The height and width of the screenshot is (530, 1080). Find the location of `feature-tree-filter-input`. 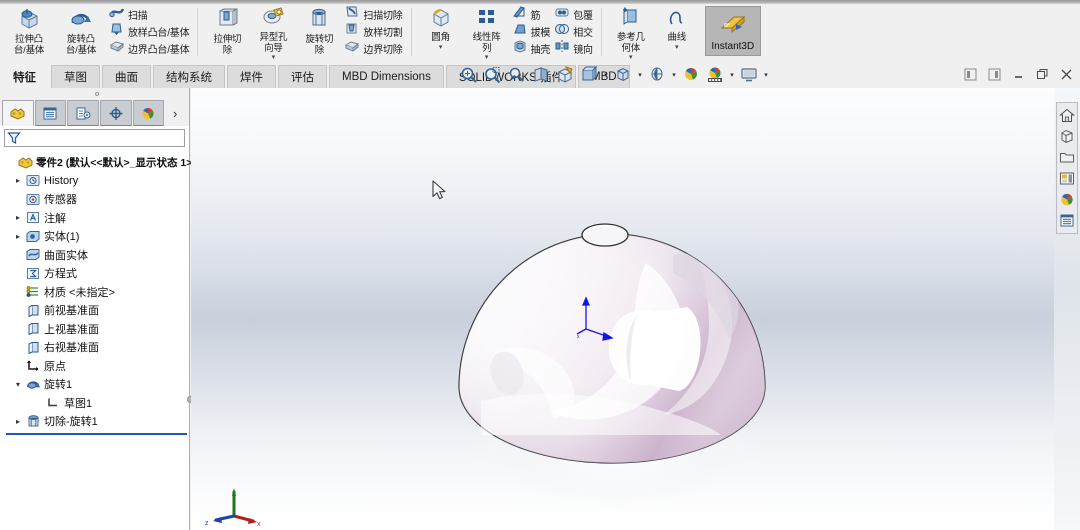

feature-tree-filter-input is located at coordinates (96, 138).